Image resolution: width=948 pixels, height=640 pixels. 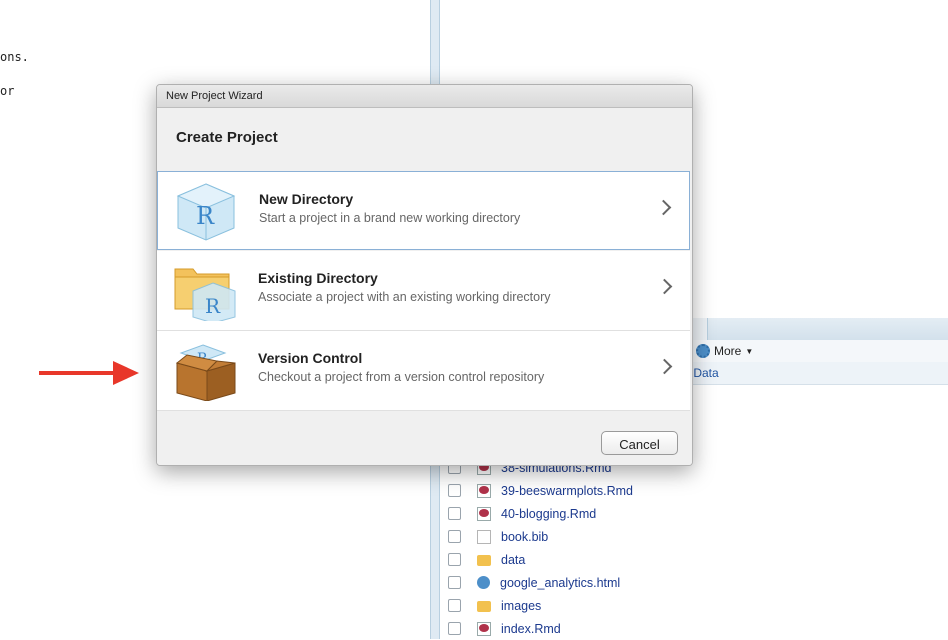 What do you see at coordinates (749, 351) in the screenshot?
I see `caret-down-icon: ▼` at bounding box center [749, 351].